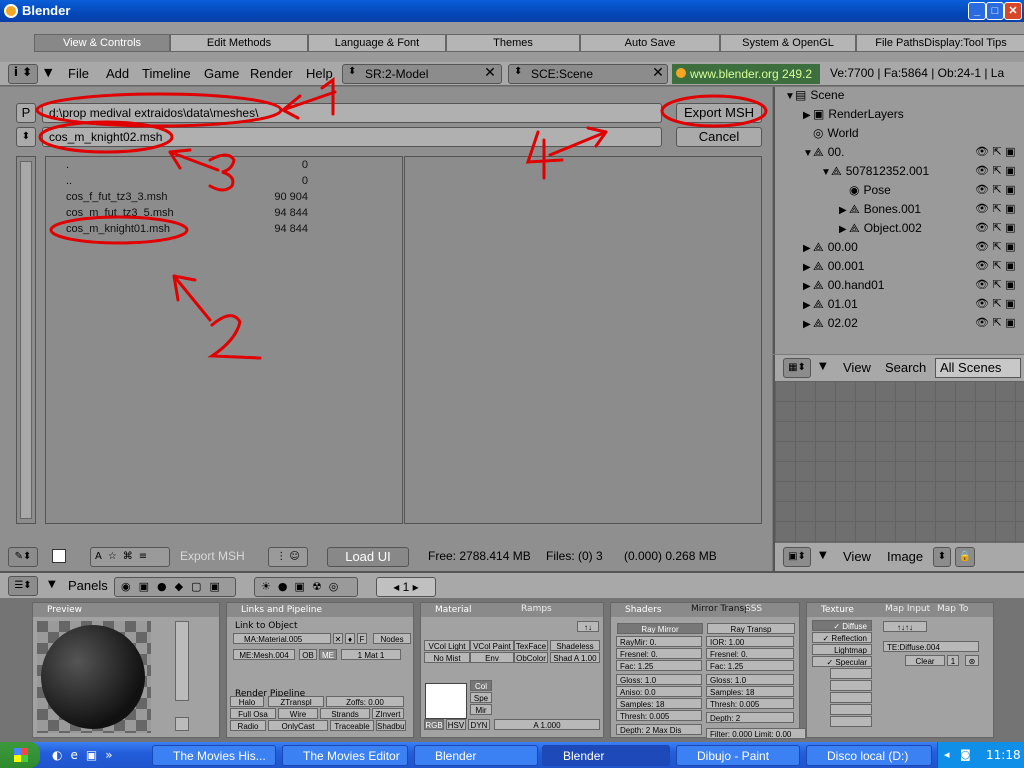 The image size is (1024, 768). Describe the element at coordinates (531, 657) in the screenshot. I see `material-obcolor: ObColor` at that location.